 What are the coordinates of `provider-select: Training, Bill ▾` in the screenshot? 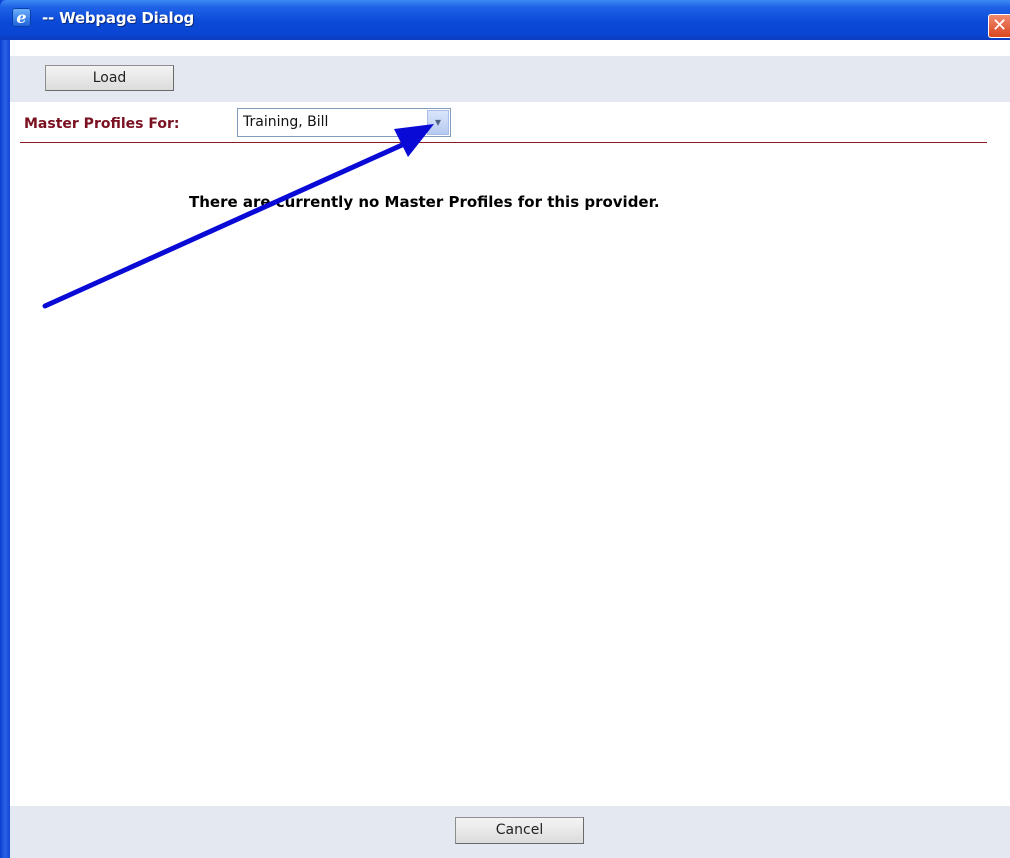 It's located at (344, 122).